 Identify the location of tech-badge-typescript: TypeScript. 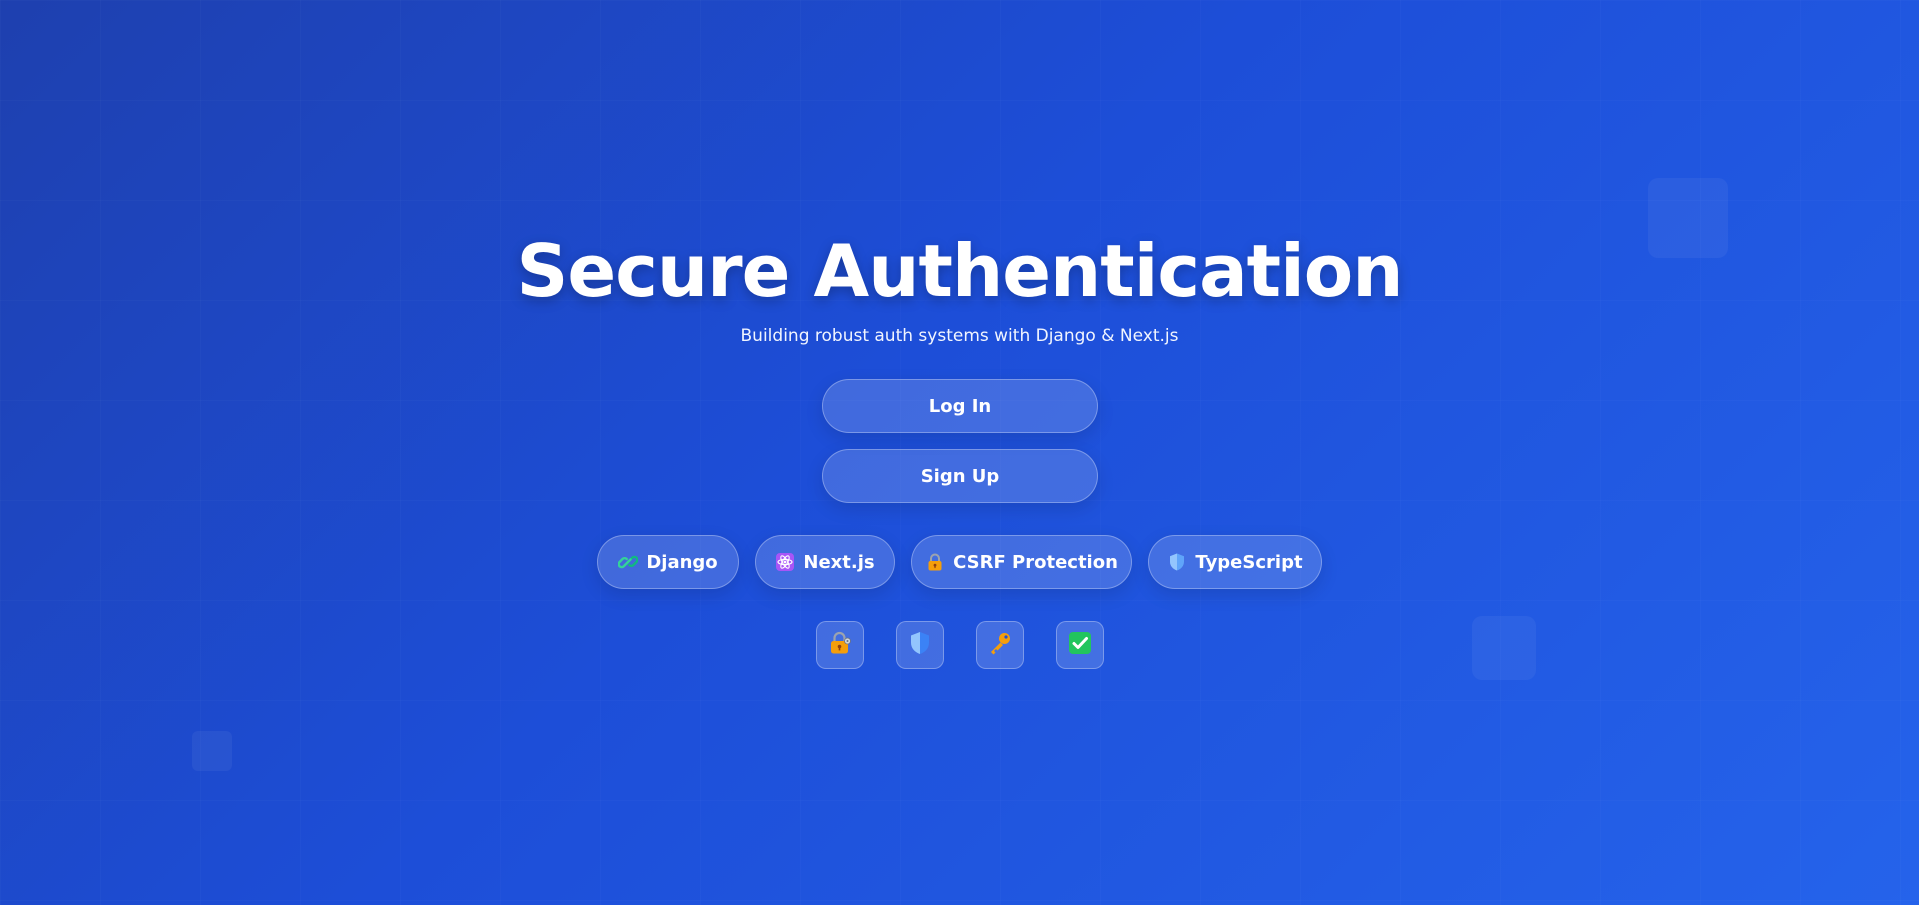
(1235, 562).